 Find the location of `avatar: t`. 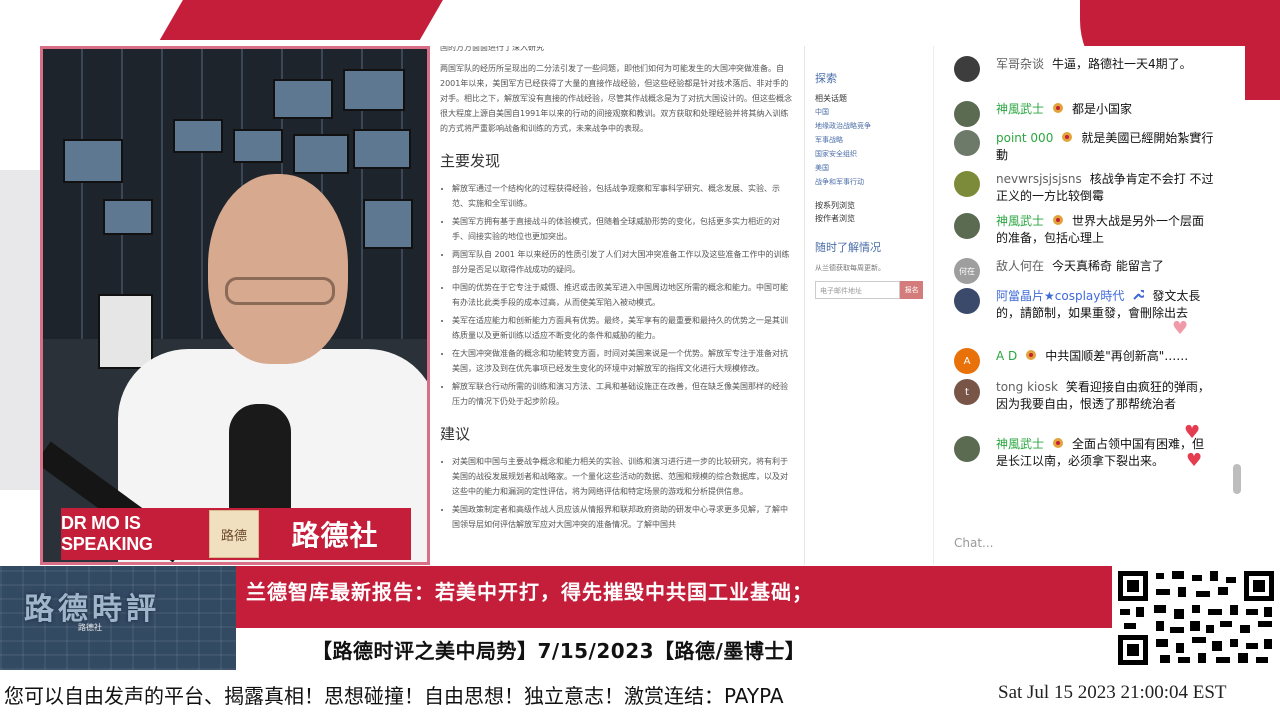

avatar: t is located at coordinates (967, 392).